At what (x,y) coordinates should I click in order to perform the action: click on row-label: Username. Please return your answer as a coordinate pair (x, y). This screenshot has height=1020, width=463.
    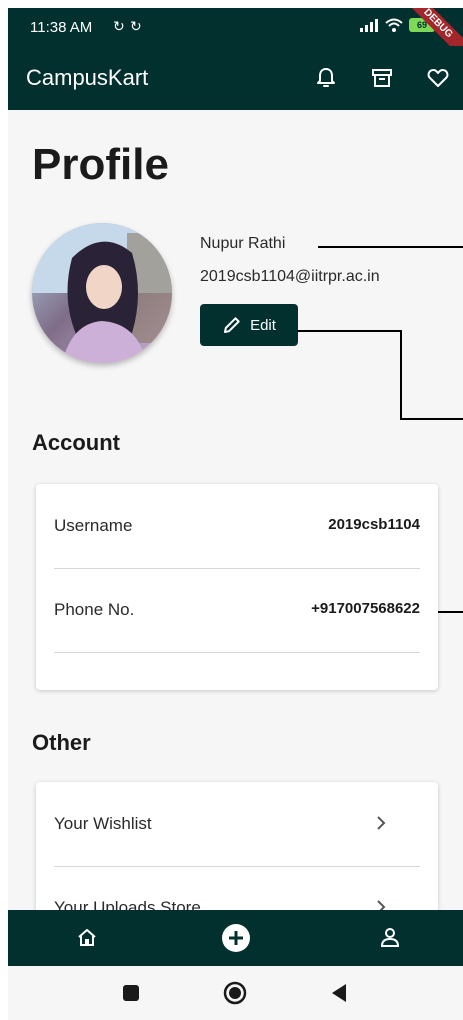
    Looking at the image, I should click on (93, 525).